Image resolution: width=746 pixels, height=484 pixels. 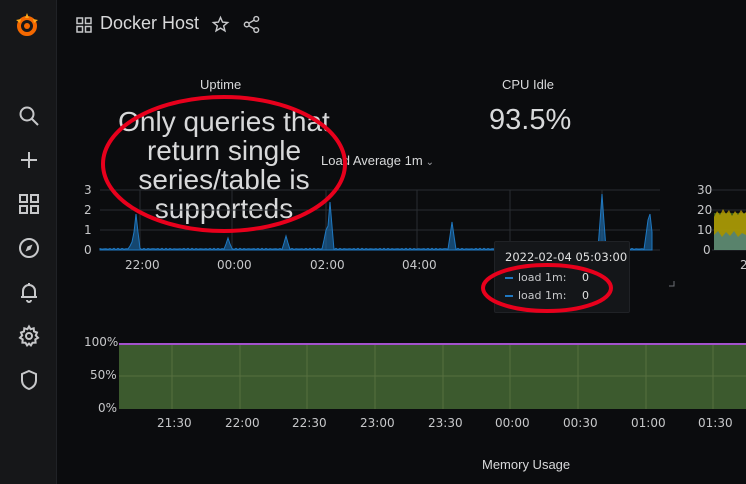 What do you see at coordinates (29, 204) in the screenshot?
I see `dashboards-icon` at bounding box center [29, 204].